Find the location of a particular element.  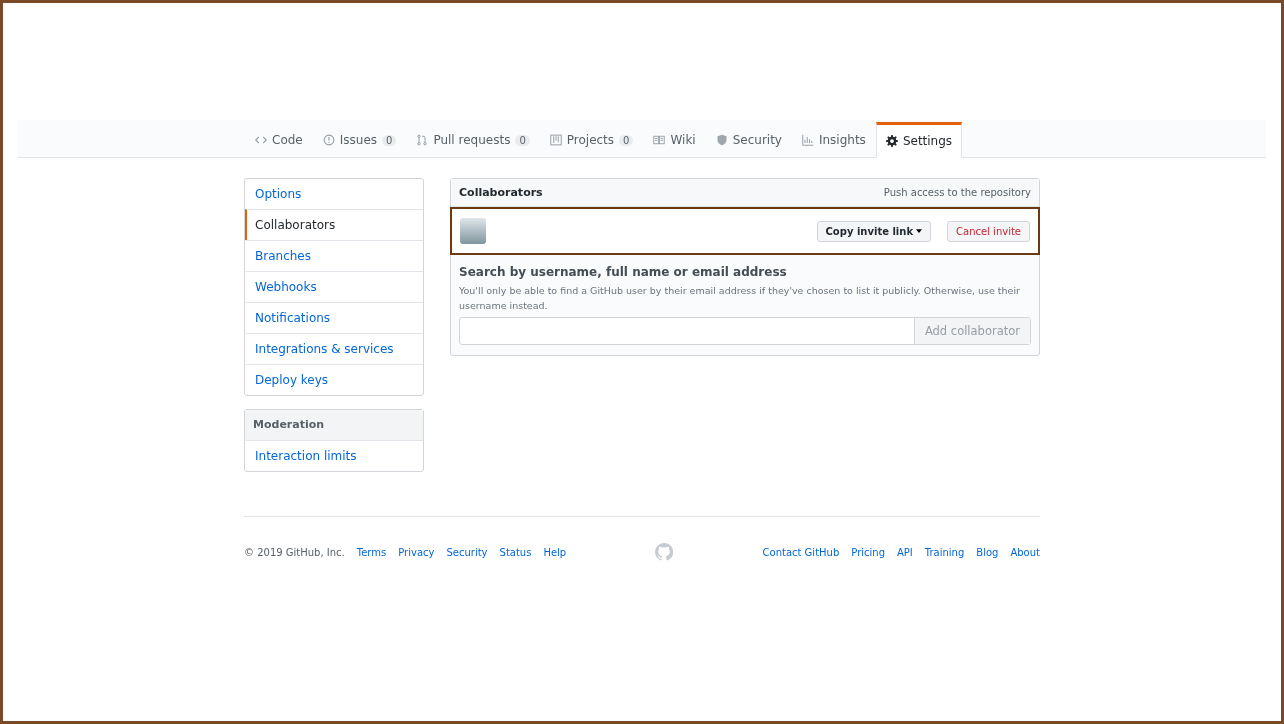

octocat-logo-icon is located at coordinates (664, 552).